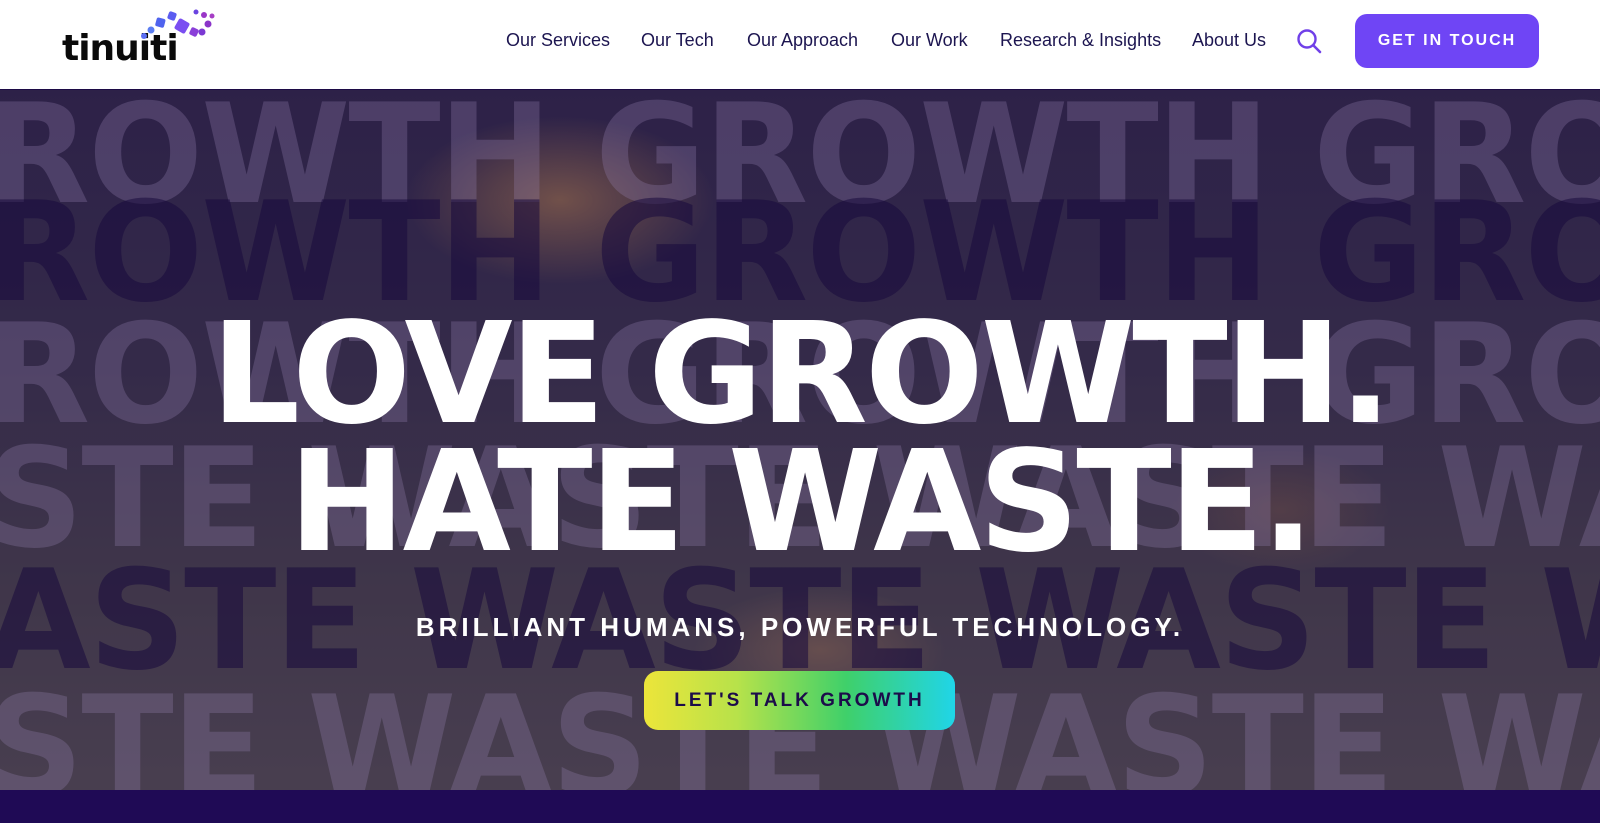 This screenshot has height=823, width=1600. What do you see at coordinates (800, 627) in the screenshot?
I see `hero-subheadline: BRILLIANT HUMANS, POWERFUL TECHNOLOGY.` at bounding box center [800, 627].